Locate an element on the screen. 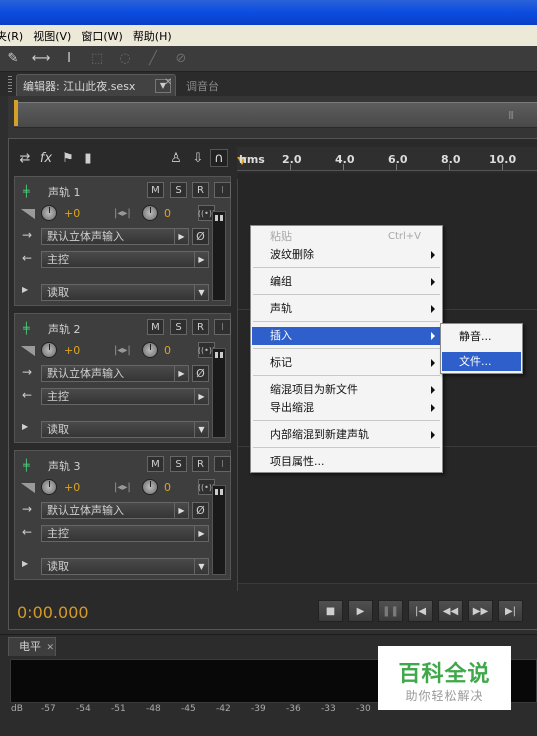 This screenshot has width=537, height=736. snap-magnet-icon: ∩ is located at coordinates (219, 158).